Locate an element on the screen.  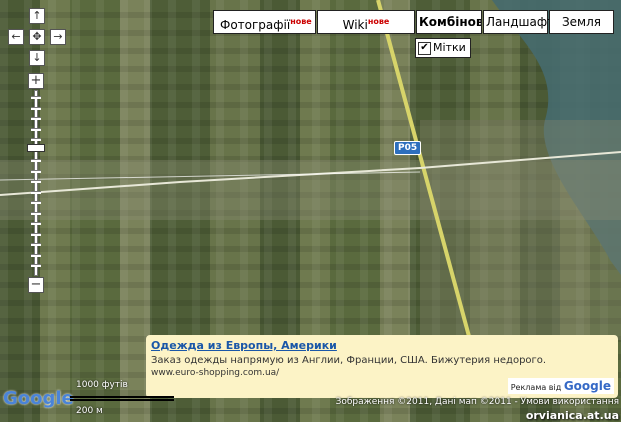
map-type-label: Wiki is located at coordinates (355, 25).